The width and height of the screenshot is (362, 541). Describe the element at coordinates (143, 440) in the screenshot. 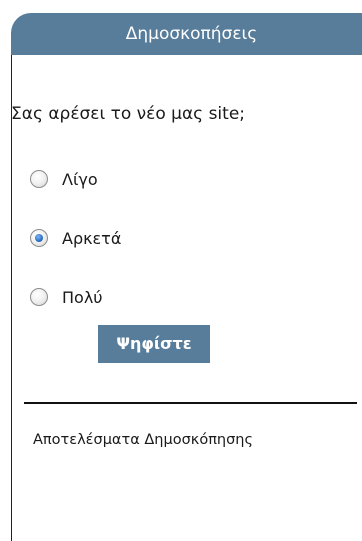

I see `poll-results-link: Αποτελέσματα Δημοσκόπησης` at that location.